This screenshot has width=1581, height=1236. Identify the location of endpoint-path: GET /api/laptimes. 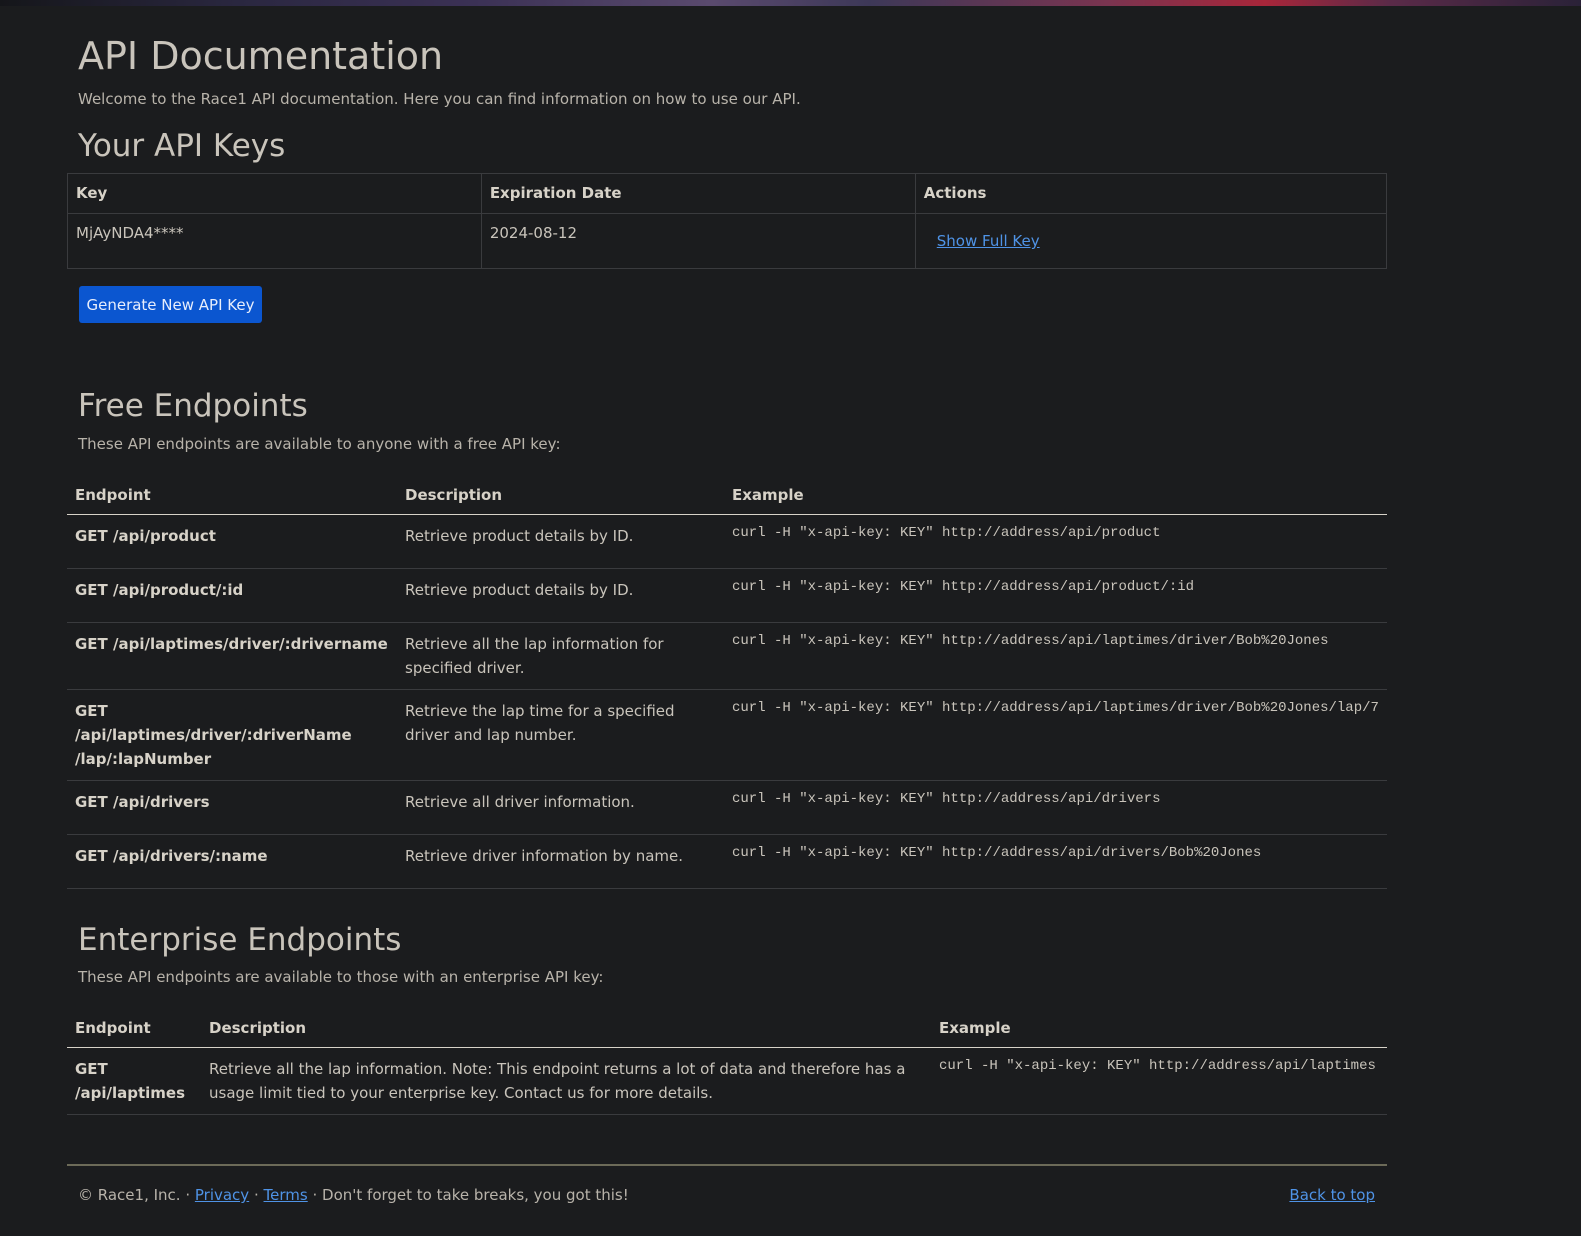
(134, 1081).